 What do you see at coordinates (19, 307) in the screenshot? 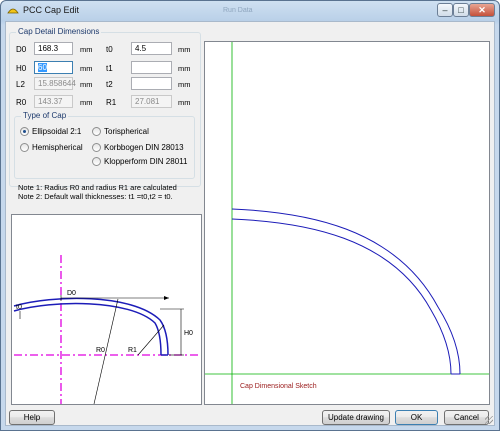
I see `ref-t0-label: t0` at bounding box center [19, 307].